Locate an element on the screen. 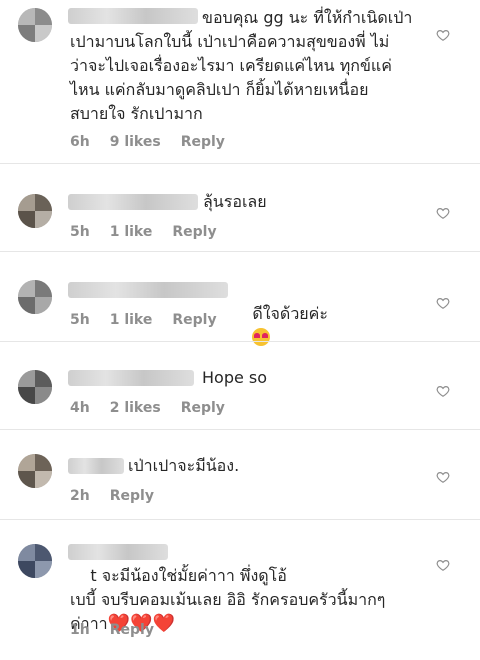 The image size is (480, 660). likes-count: 2 likes is located at coordinates (135, 408).